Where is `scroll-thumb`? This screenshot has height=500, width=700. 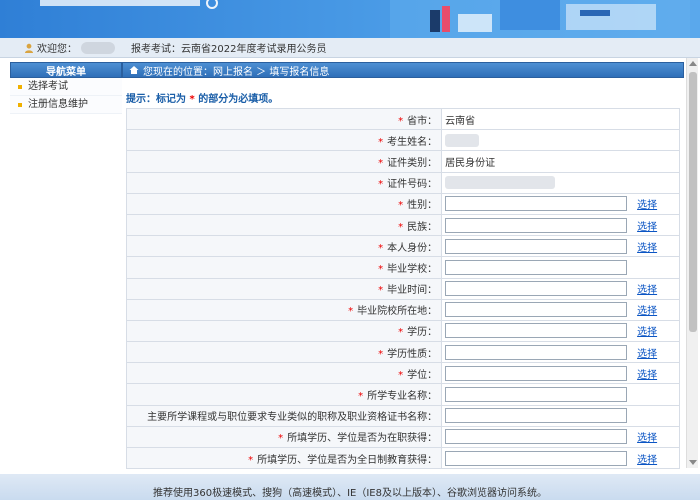
scroll-thumb is located at coordinates (693, 202).